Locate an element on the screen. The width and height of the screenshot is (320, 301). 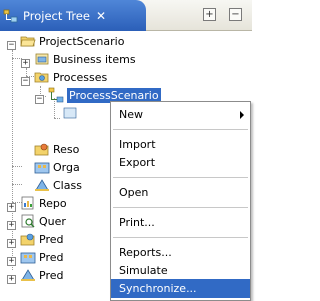
queries-icon is located at coordinates (28, 221).